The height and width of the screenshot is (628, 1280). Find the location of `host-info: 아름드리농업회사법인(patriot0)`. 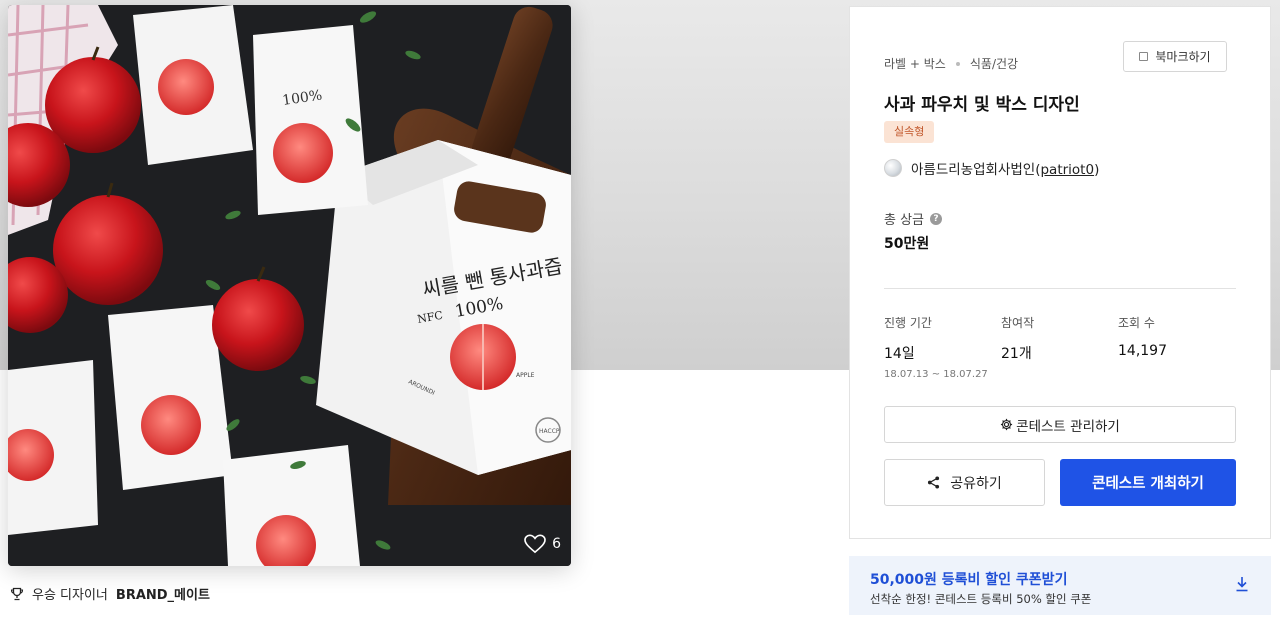

host-info: 아름드리농업회사법인(patriot0) is located at coordinates (991, 168).